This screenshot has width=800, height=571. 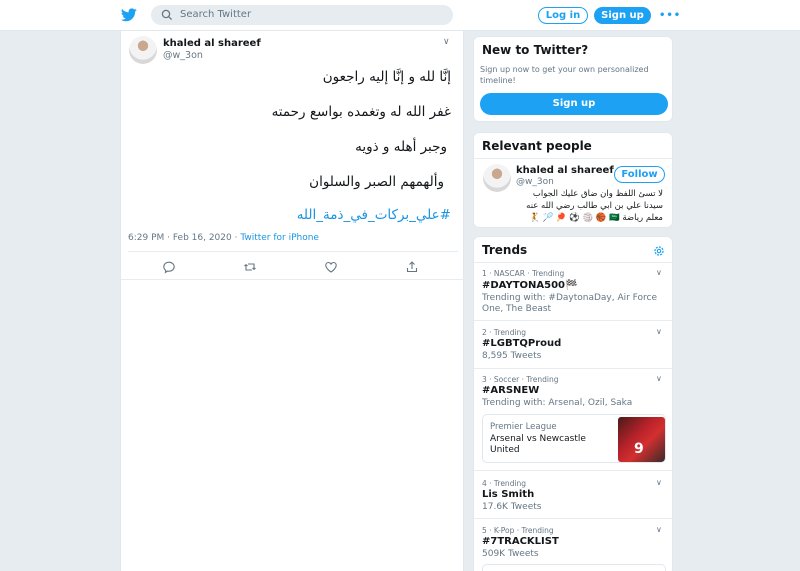 What do you see at coordinates (535, 50) in the screenshot?
I see `card-title: New to Twitter?` at bounding box center [535, 50].